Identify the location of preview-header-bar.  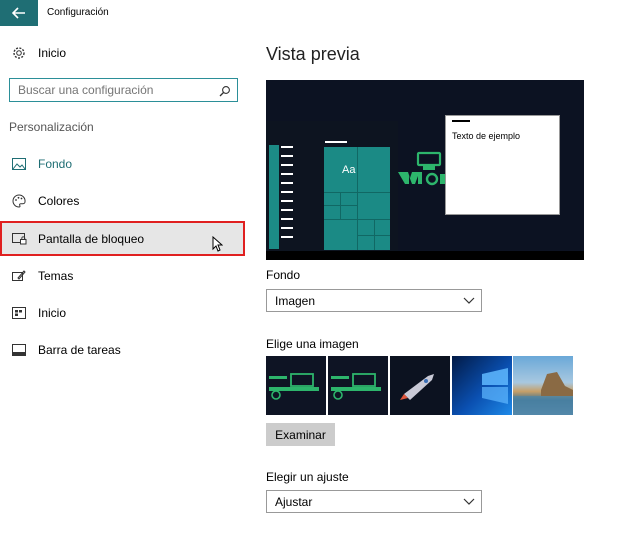
(336, 142).